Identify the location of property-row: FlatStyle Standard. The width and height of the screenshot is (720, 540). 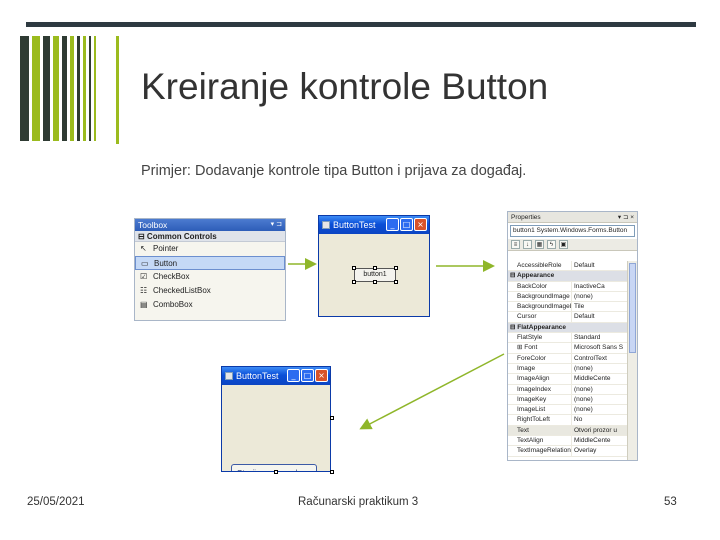
(567, 338).